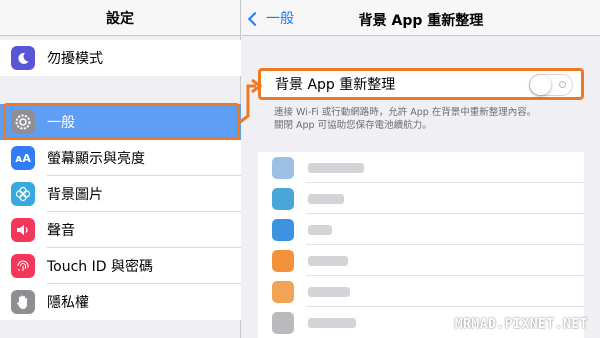 The height and width of the screenshot is (338, 600). Describe the element at coordinates (521, 324) in the screenshot. I see `watermark: MRMAD.PIXNET.NET` at that location.